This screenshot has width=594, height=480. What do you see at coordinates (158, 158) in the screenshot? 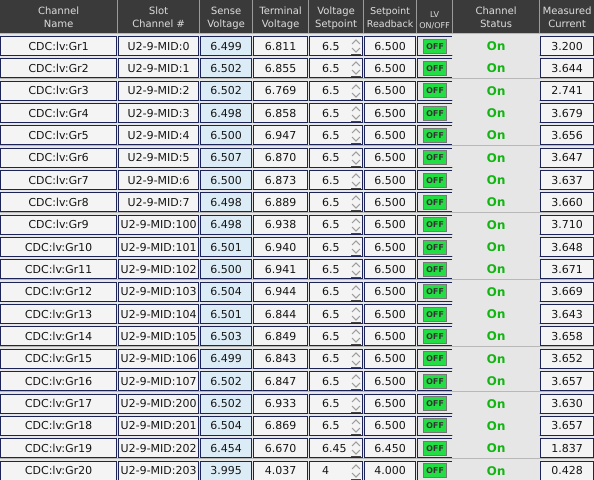
I see `slot-channel: U2-9-MID:5` at bounding box center [158, 158].